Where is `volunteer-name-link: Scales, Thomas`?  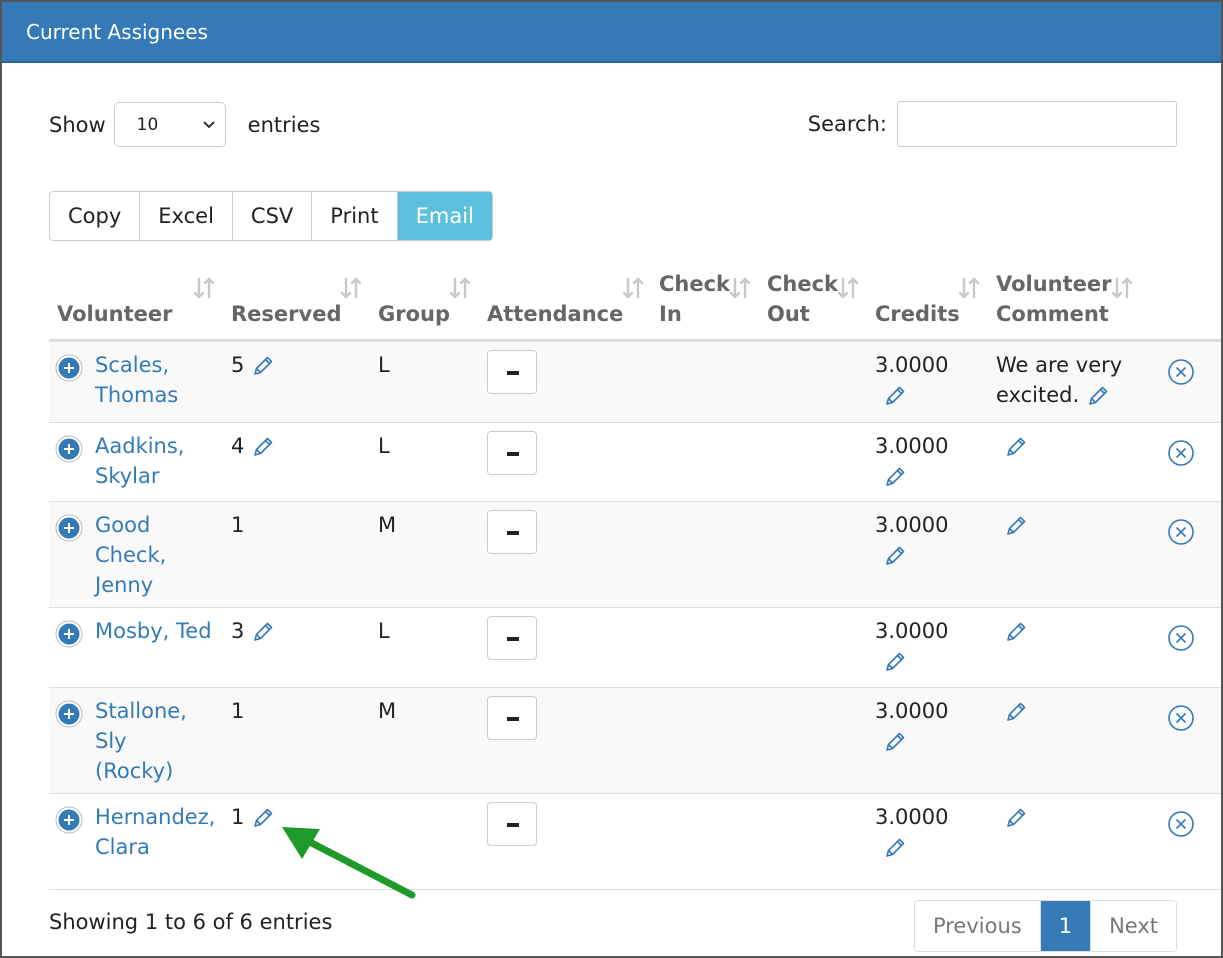
volunteer-name-link: Scales, Thomas is located at coordinates (136, 380).